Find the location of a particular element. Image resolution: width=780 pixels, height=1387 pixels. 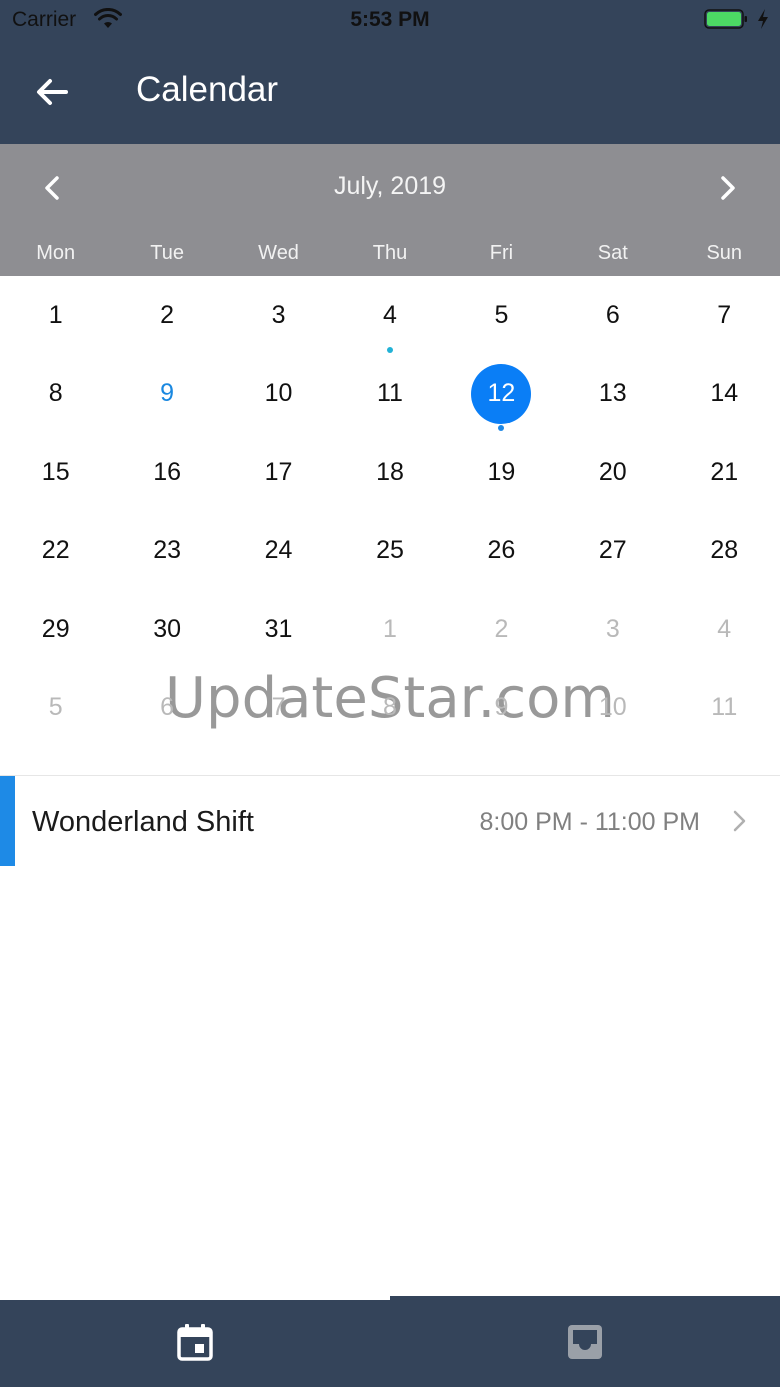

day-number: 13 is located at coordinates (612, 393).